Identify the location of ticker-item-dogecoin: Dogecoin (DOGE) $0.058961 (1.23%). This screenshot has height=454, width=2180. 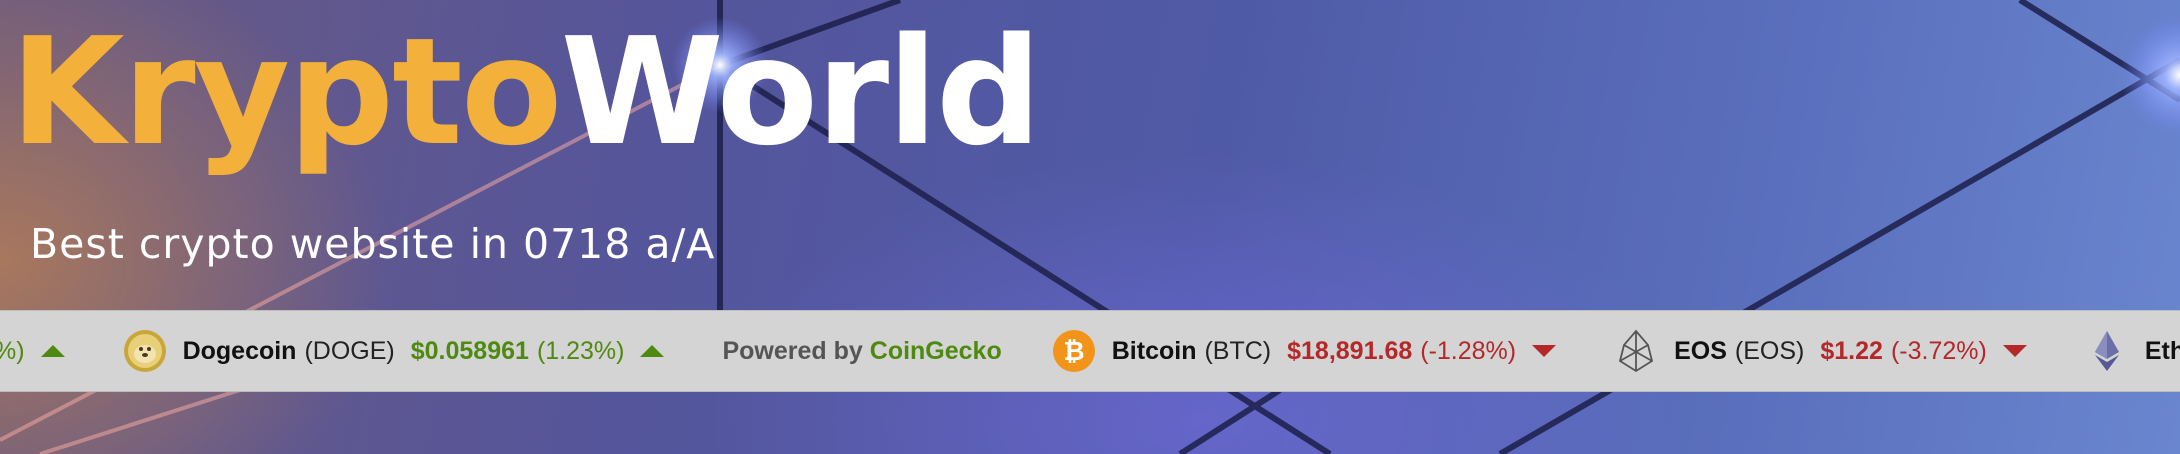
(394, 351).